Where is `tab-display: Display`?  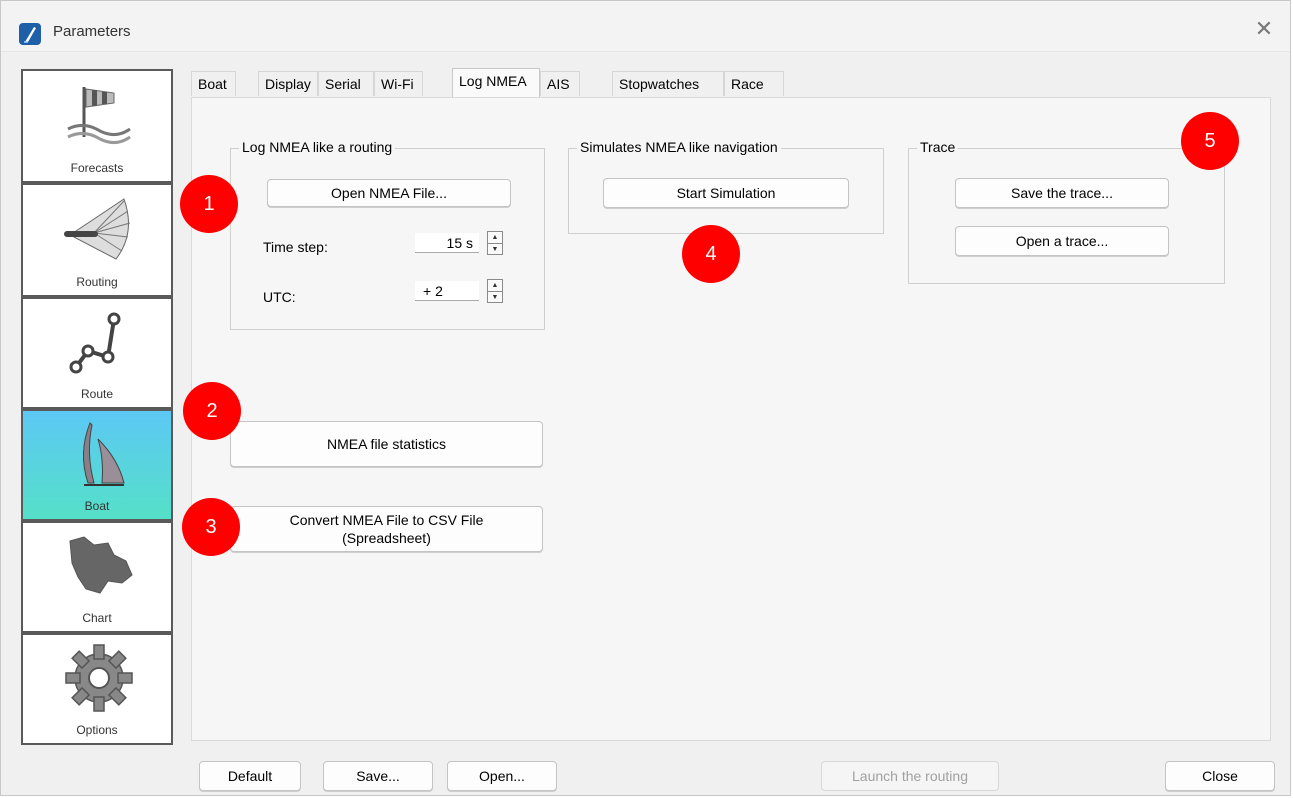
tab-display: Display is located at coordinates (288, 83).